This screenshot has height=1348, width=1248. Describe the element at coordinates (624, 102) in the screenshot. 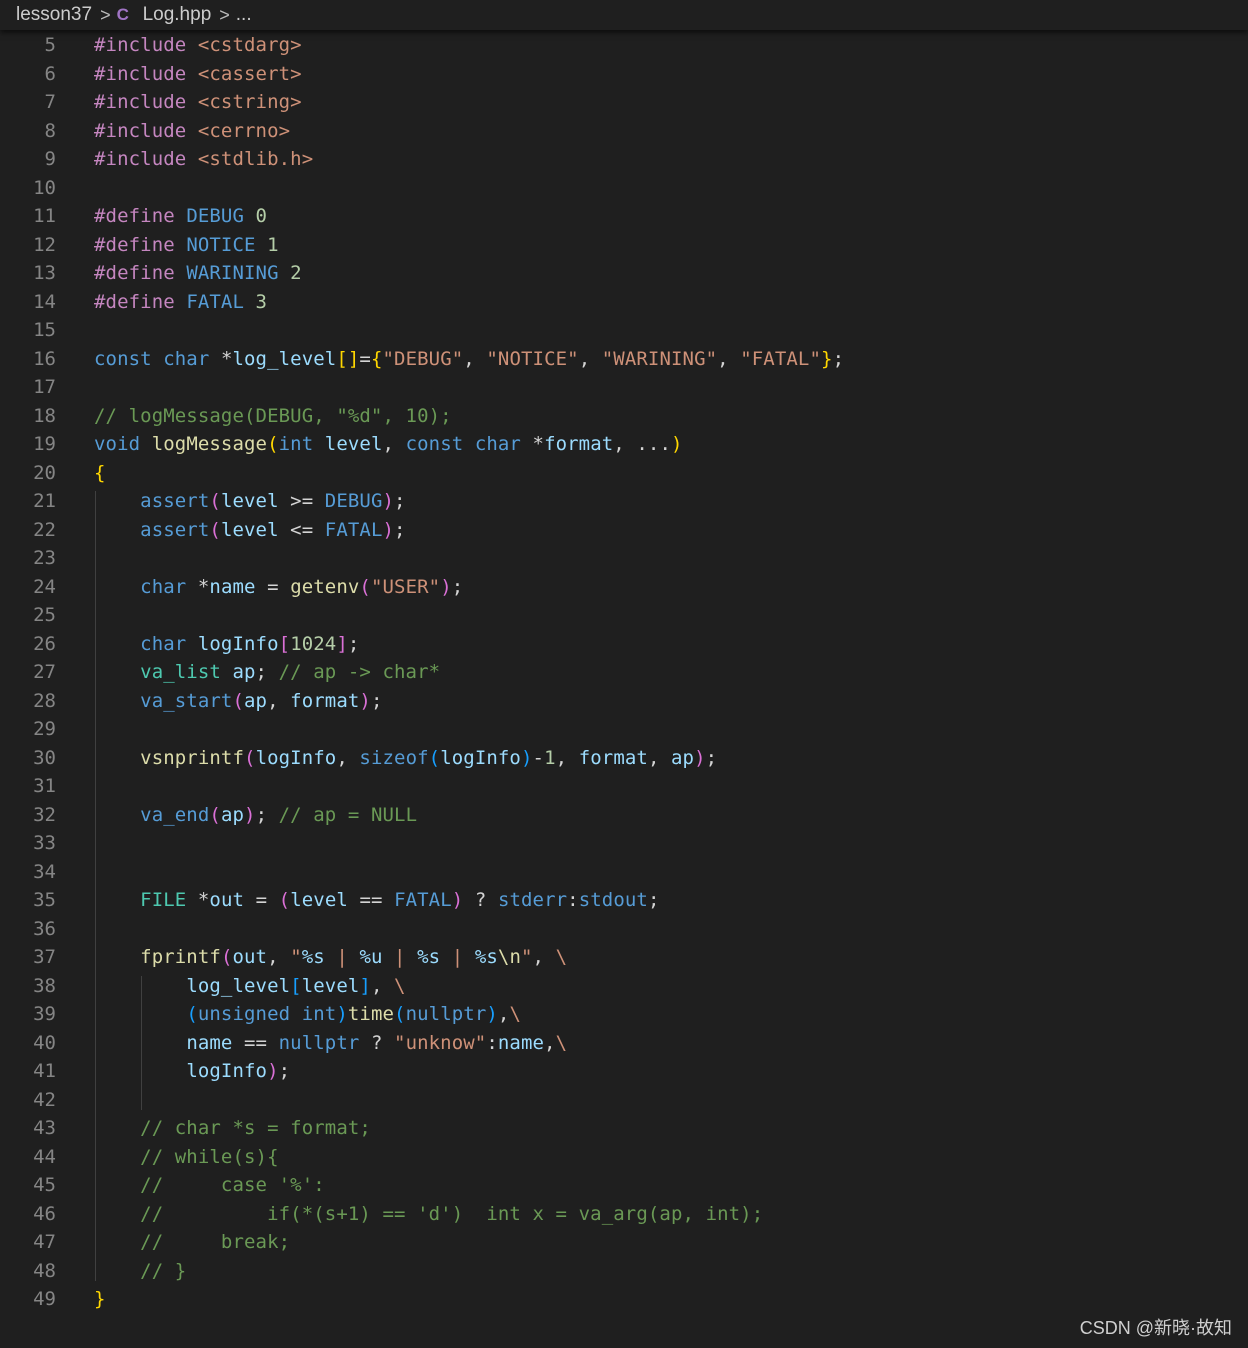

I see `code-line: 7 #include <cstring>` at that location.